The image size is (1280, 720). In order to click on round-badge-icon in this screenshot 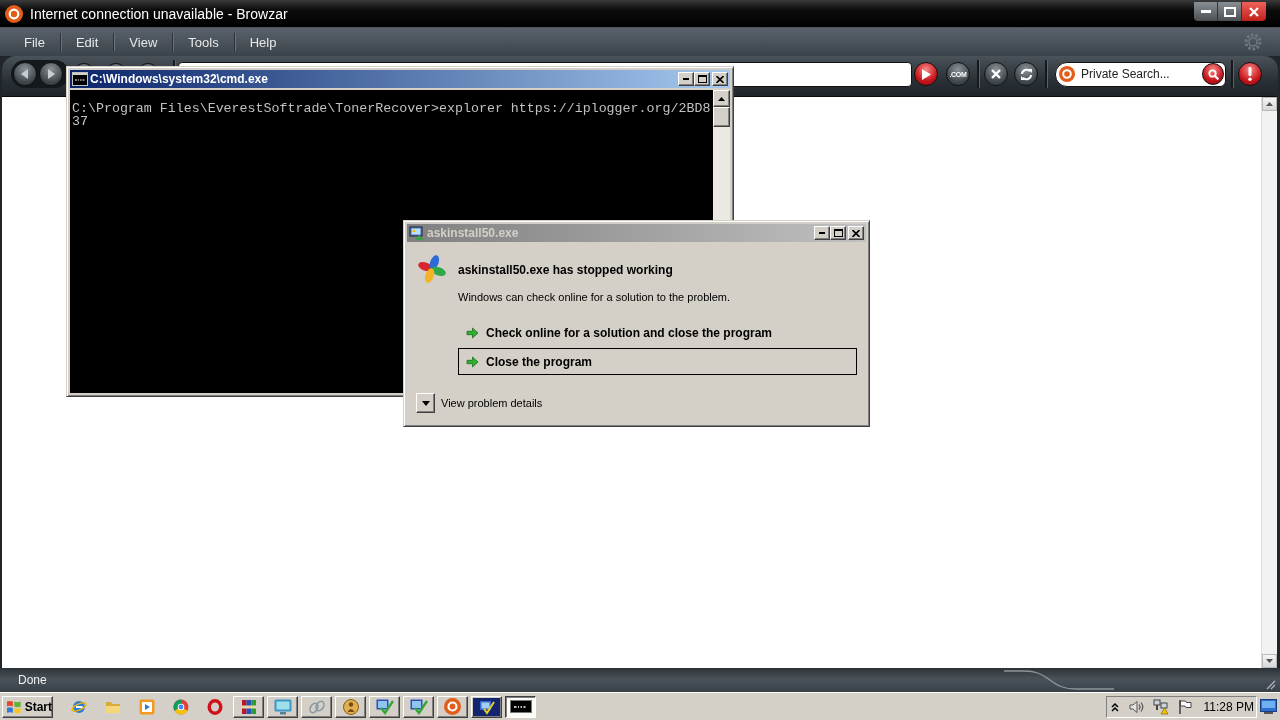, I will do `click(350, 706)`.